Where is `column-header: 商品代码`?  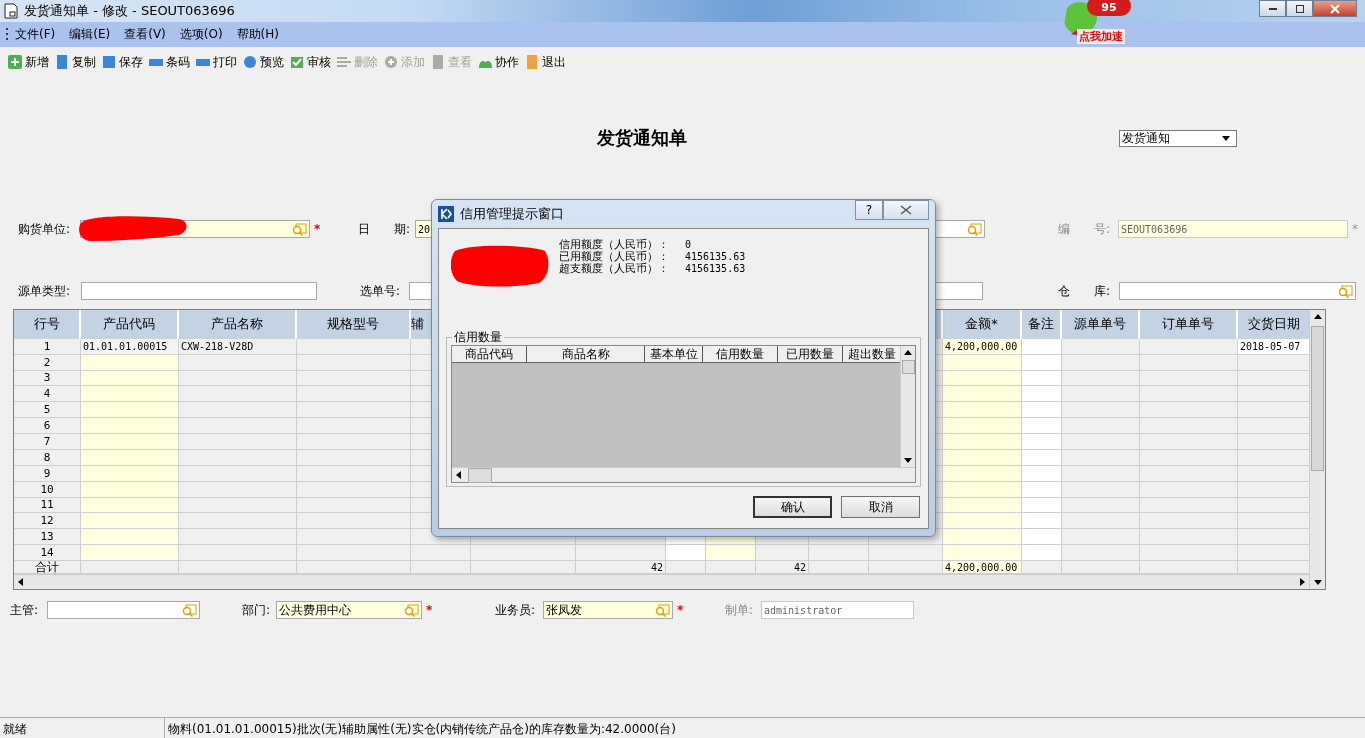
column-header: 商品代码 is located at coordinates (489, 354).